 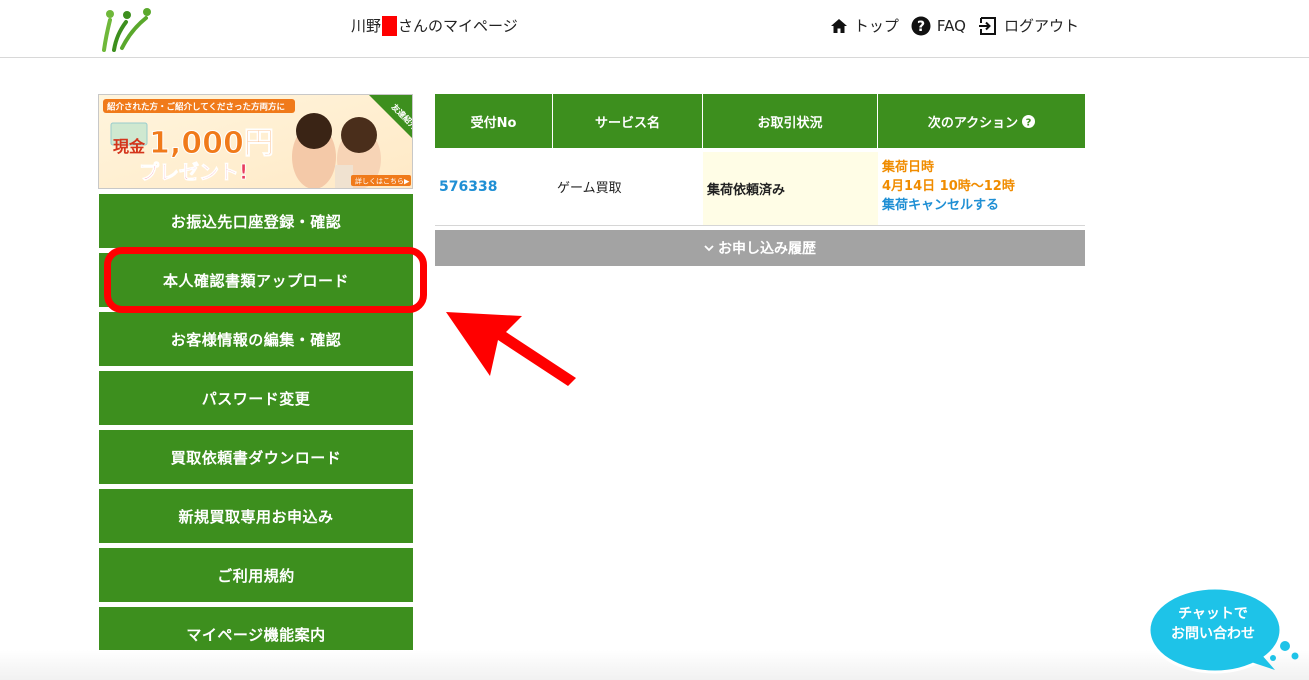 I want to click on service-cell: ゲーム買取, so click(x=589, y=188).